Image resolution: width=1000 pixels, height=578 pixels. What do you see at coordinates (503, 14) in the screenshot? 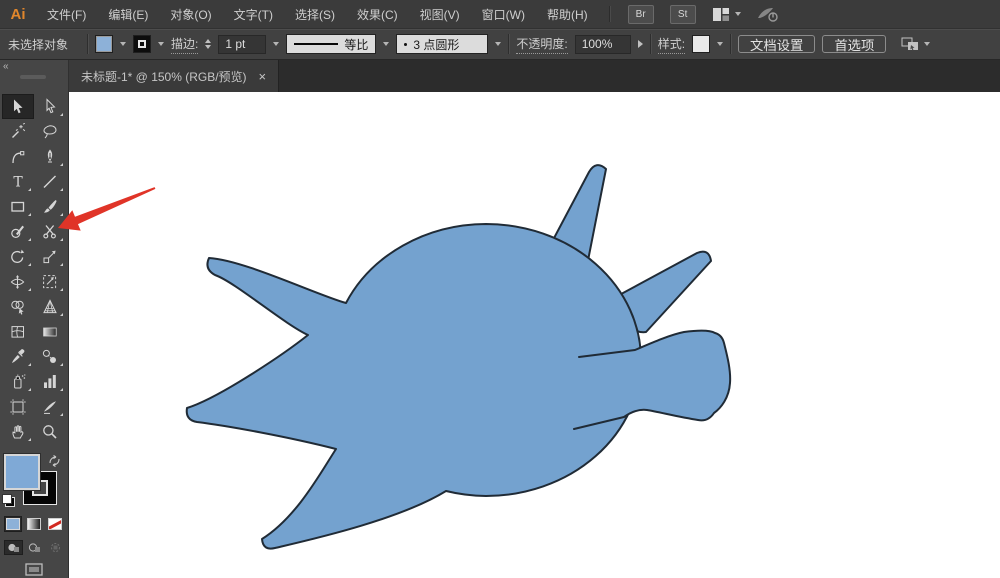
I see `menu-item-window: 窗口(W)` at bounding box center [503, 14].